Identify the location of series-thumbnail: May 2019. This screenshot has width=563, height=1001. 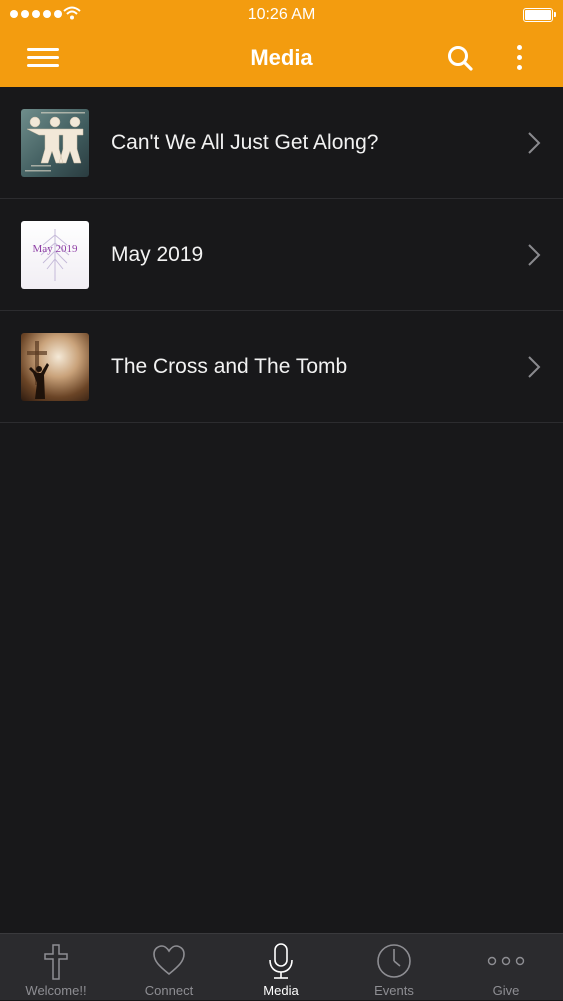
(55, 255).